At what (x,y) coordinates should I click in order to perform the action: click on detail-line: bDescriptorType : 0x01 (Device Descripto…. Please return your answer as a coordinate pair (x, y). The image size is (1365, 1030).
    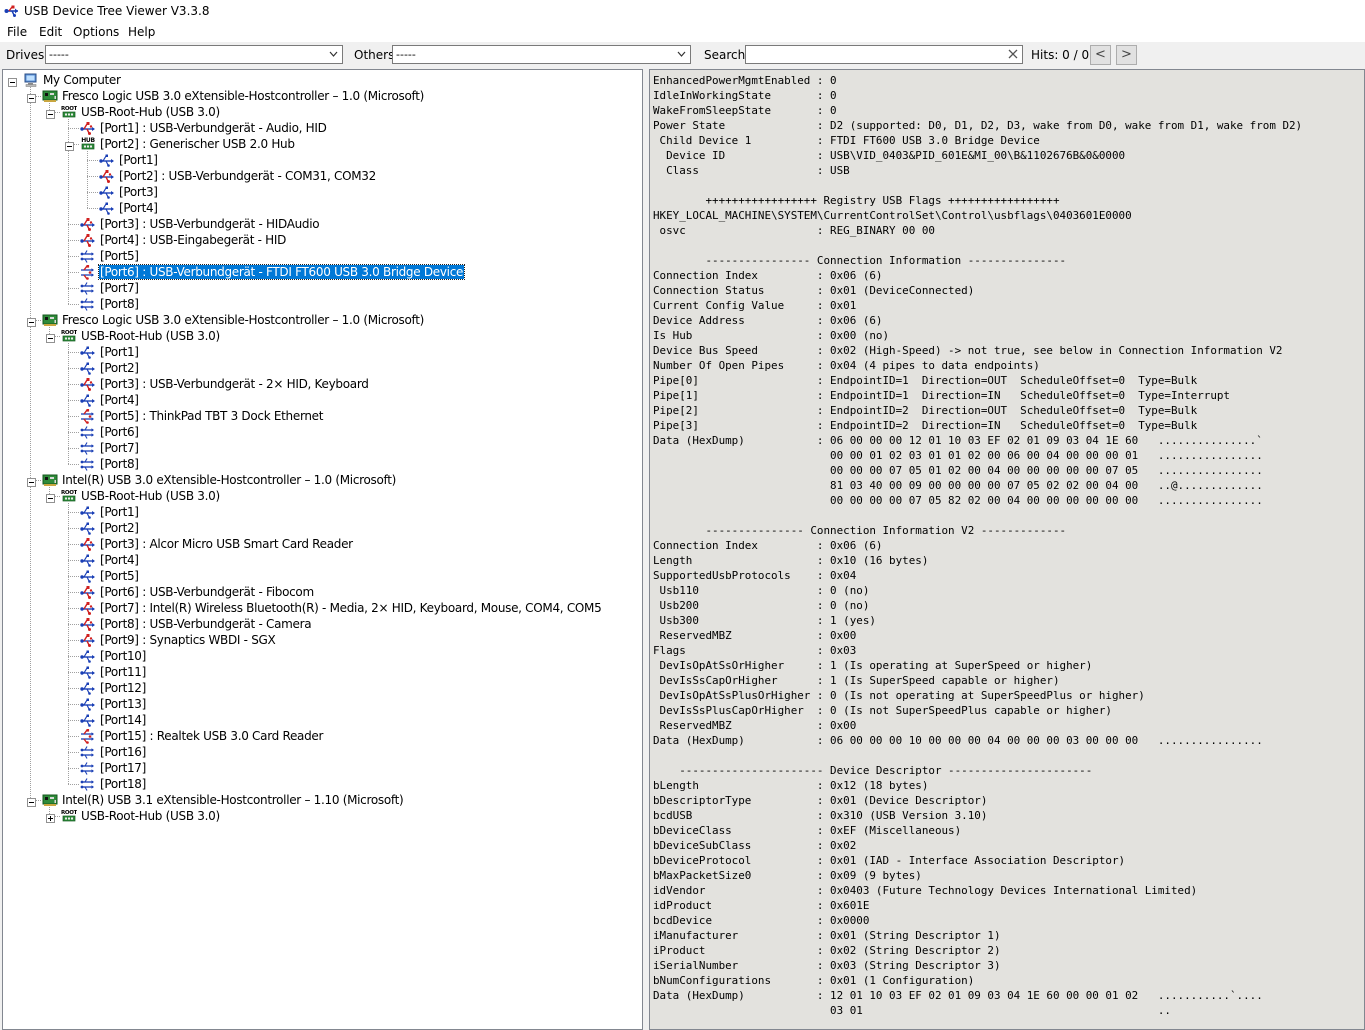
    Looking at the image, I should click on (820, 800).